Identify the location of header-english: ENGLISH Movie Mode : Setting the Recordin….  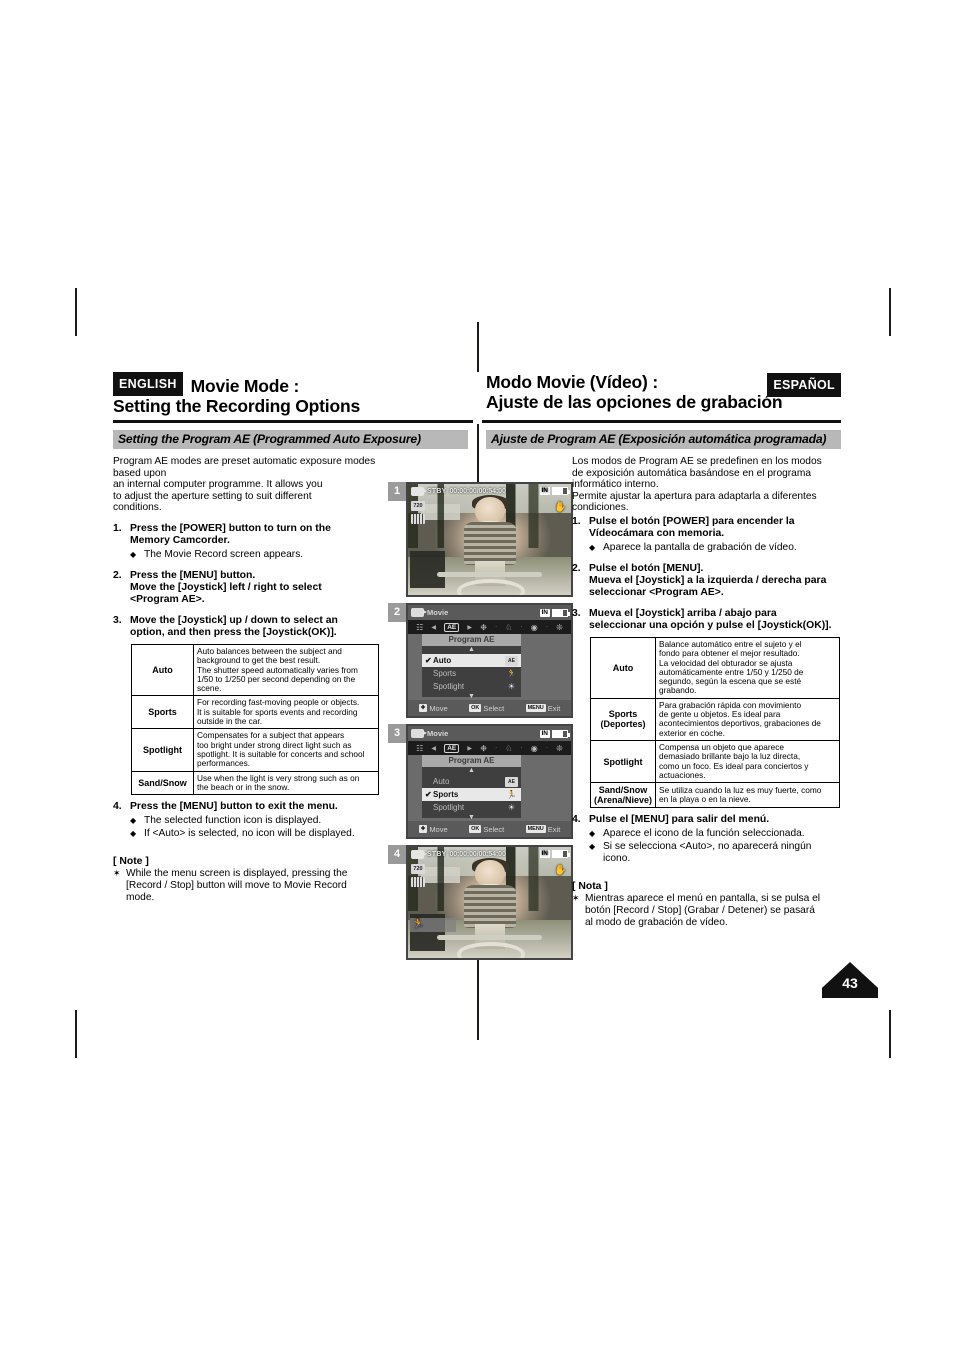
(290, 394).